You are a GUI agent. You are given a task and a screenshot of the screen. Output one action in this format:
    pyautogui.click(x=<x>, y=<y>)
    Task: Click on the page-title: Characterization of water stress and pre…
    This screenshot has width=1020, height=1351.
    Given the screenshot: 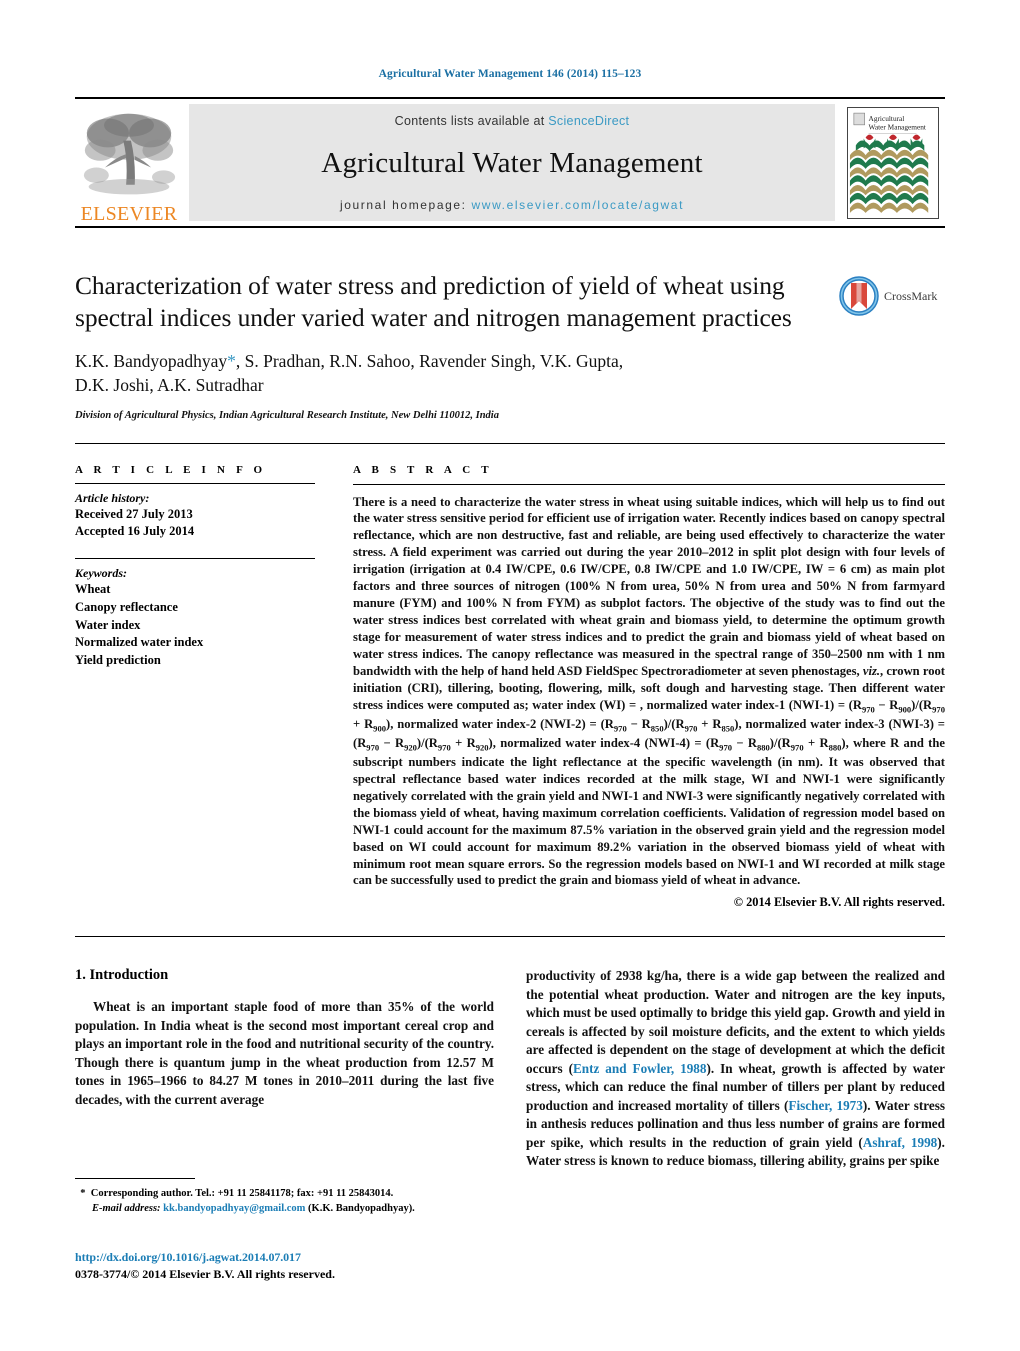 What is the action you would take?
    pyautogui.click(x=433, y=302)
    